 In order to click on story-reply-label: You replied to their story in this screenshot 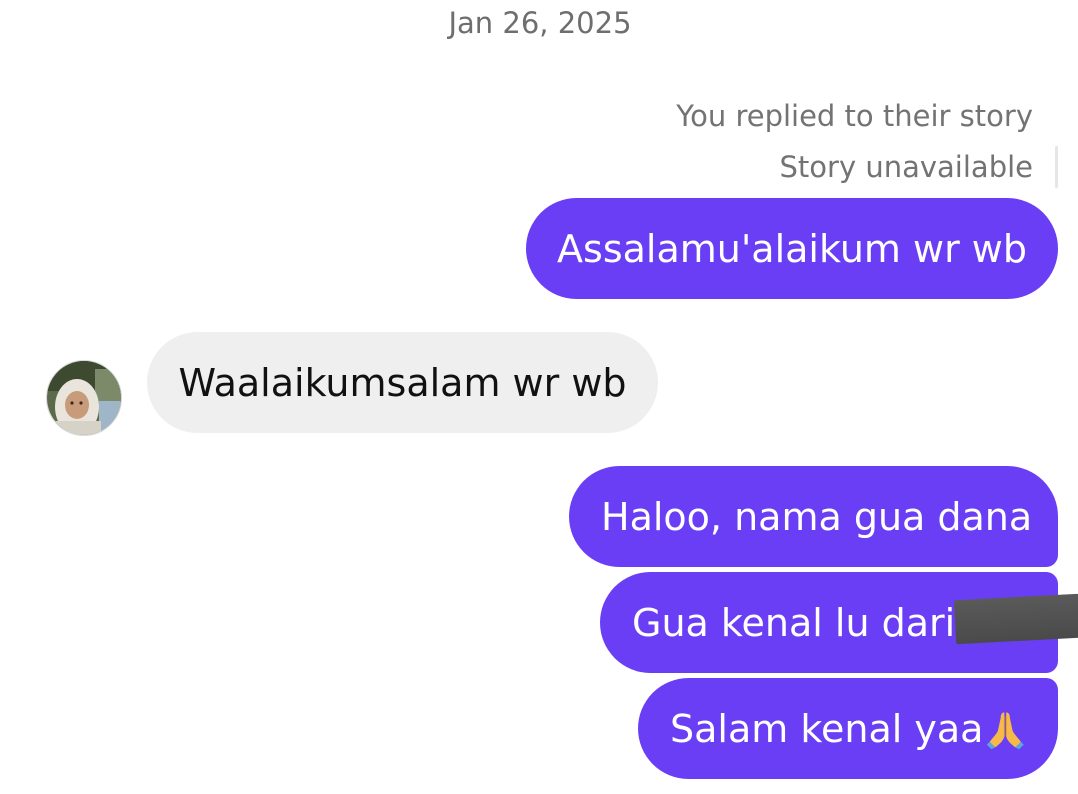, I will do `click(854, 116)`.